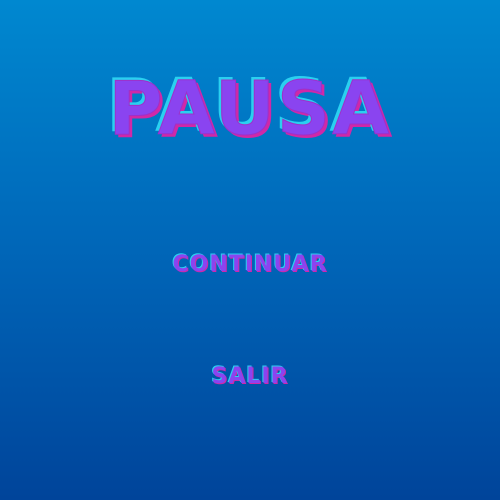 Image resolution: width=500 pixels, height=500 pixels. Describe the element at coordinates (250, 109) in the screenshot. I see `pause-title: PAUSA` at that location.